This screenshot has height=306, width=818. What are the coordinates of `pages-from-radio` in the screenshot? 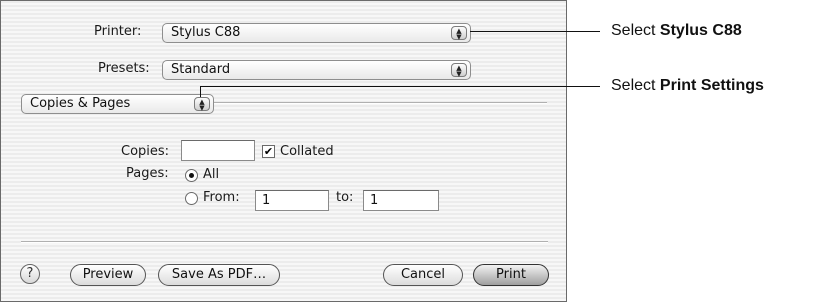 It's located at (191, 198).